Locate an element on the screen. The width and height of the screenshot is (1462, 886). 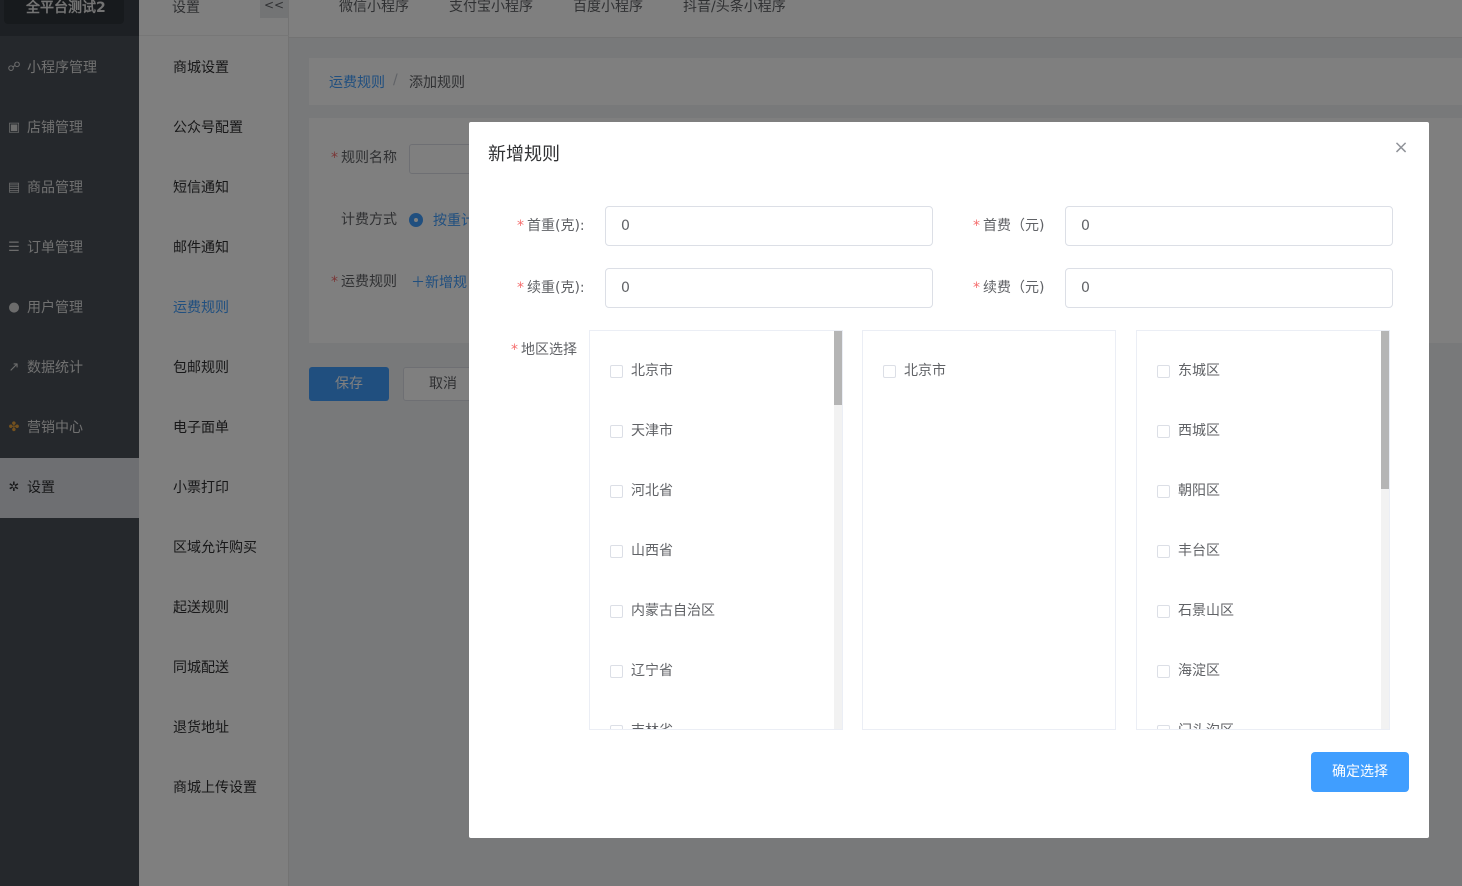
dialog-title: 新增规则 is located at coordinates (524, 154).